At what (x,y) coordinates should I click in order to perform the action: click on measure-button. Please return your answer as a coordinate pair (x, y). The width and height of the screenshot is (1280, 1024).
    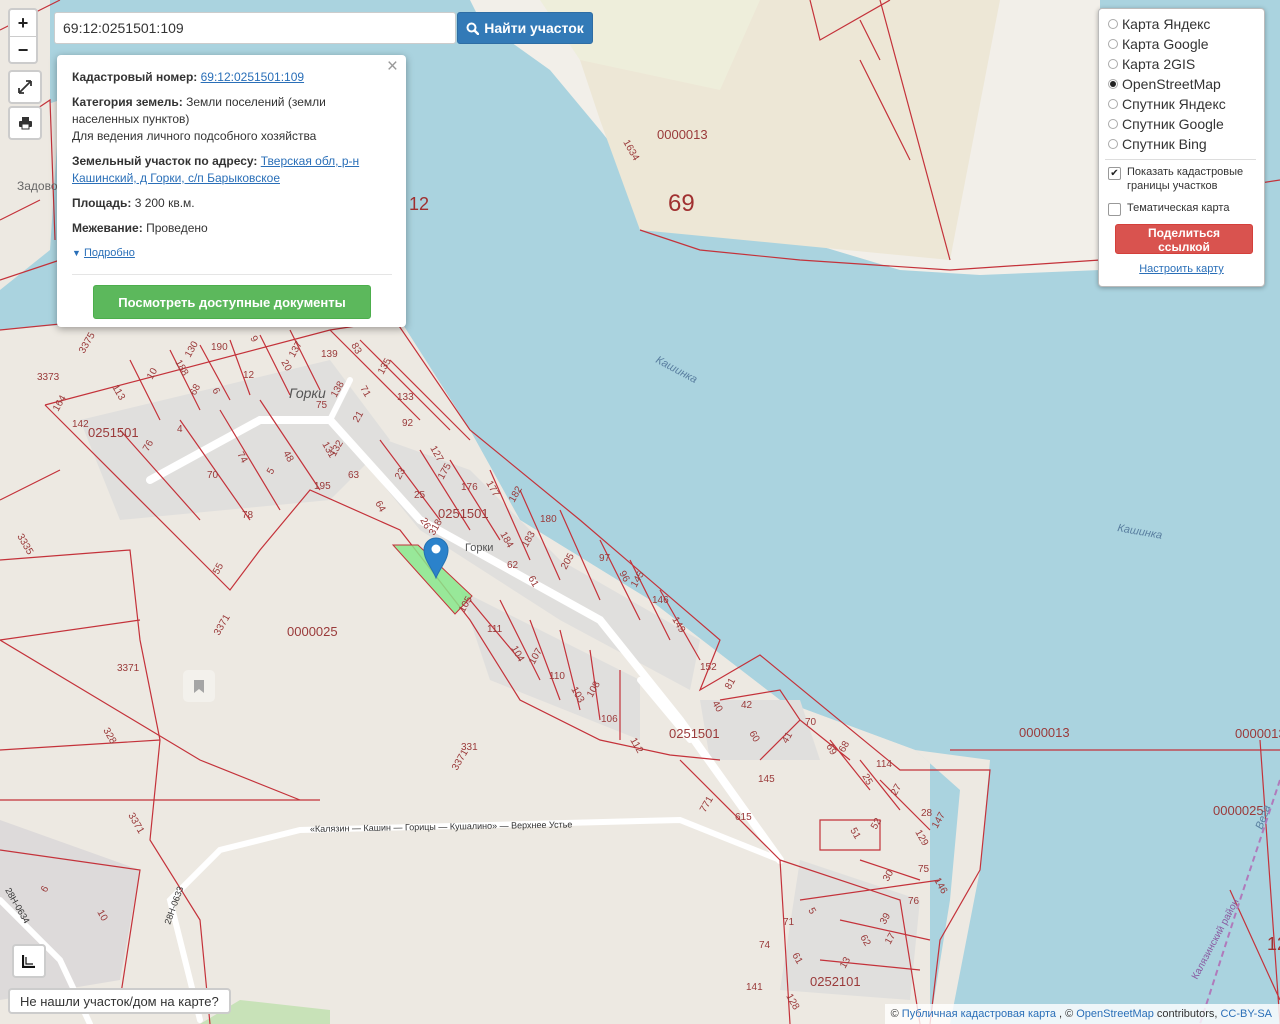
    Looking at the image, I should click on (29, 961).